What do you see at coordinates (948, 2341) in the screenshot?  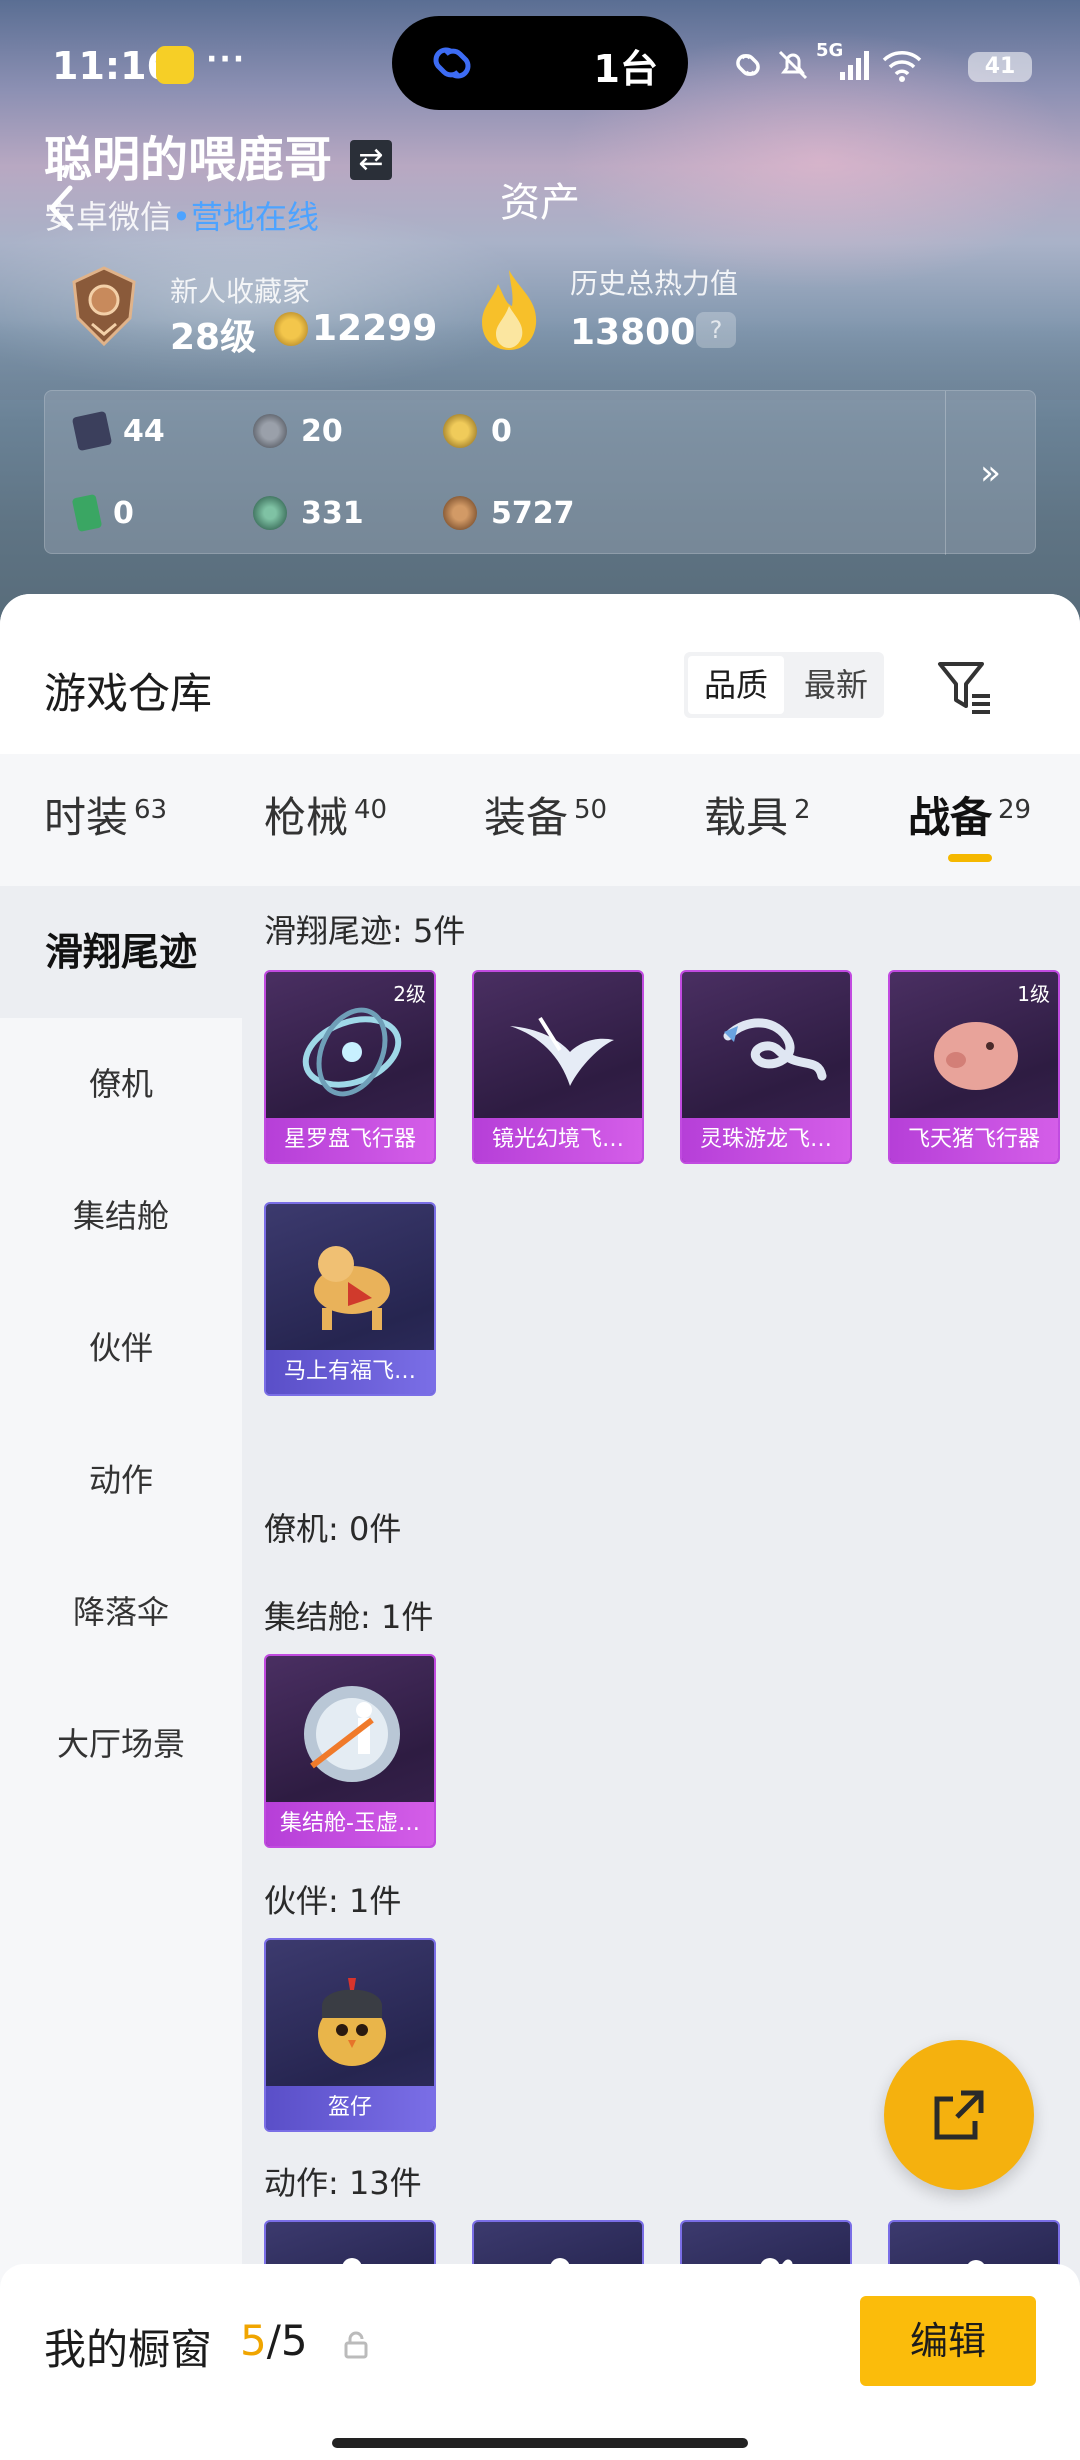 I see `edit-showcase-button: 编辑` at bounding box center [948, 2341].